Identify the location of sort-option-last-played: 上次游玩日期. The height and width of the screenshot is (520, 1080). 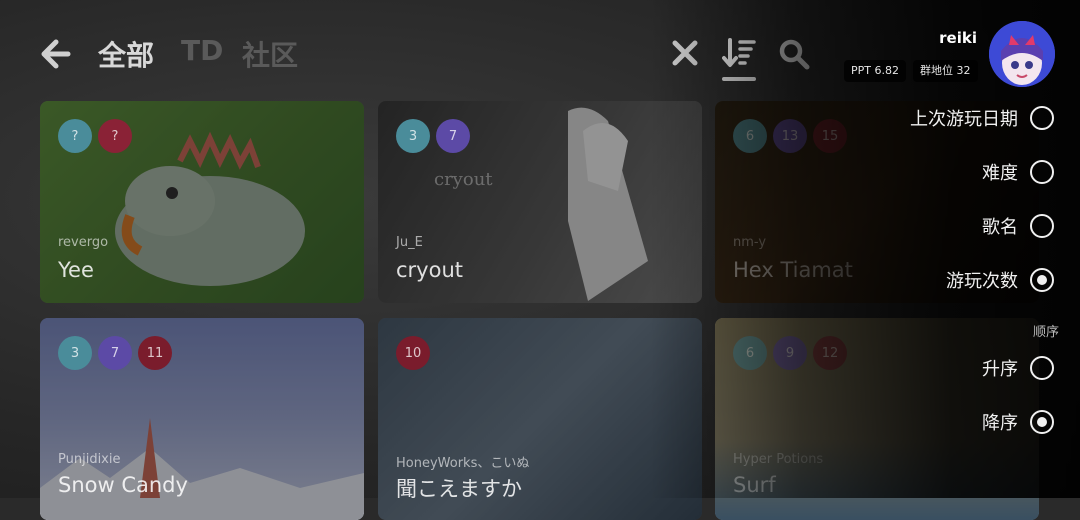
(982, 118).